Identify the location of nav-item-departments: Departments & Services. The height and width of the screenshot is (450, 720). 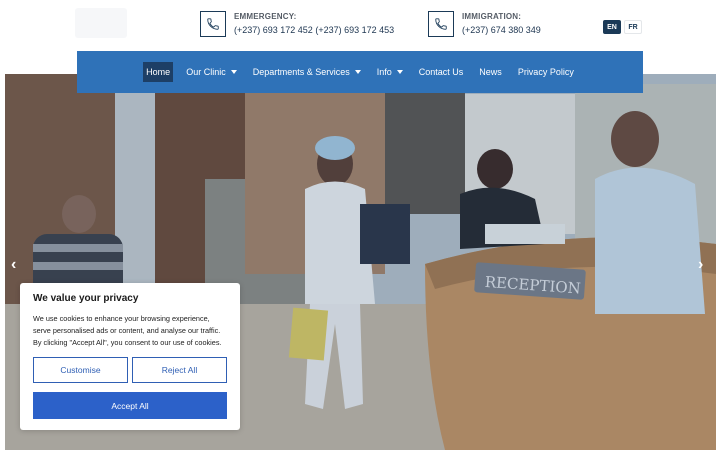
(307, 72).